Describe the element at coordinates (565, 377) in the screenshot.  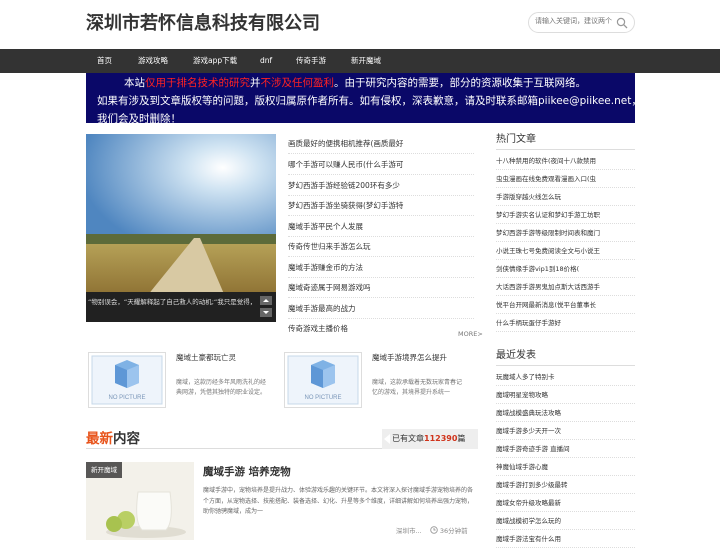
I see `sidebar-recent-item: 玩魔域人多了特别卡` at that location.